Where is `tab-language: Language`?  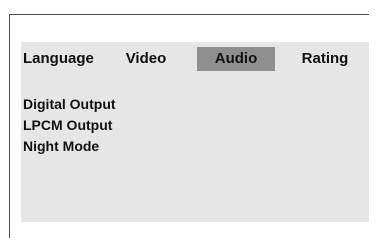 tab-language: Language is located at coordinates (72, 59).